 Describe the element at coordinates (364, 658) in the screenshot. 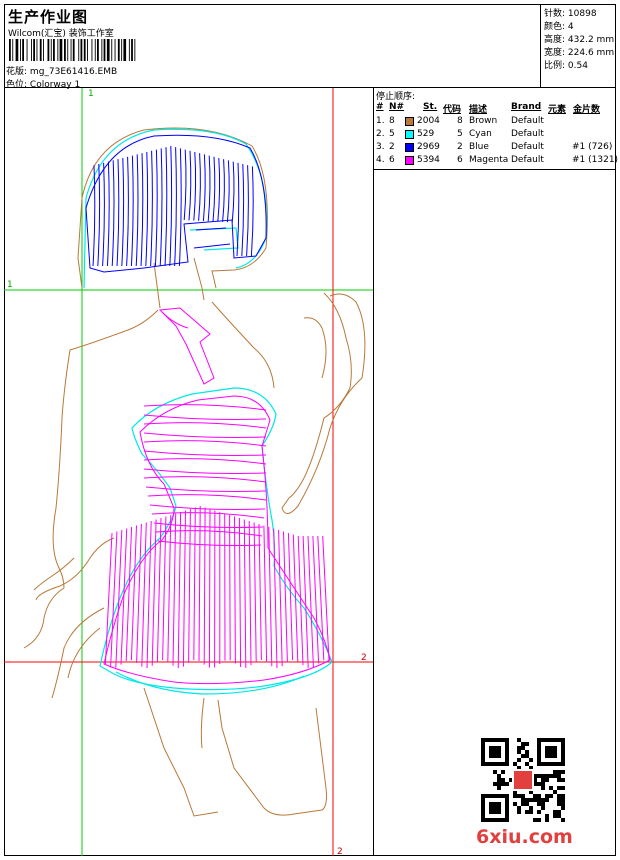

I see `marker-red-right: 2` at that location.